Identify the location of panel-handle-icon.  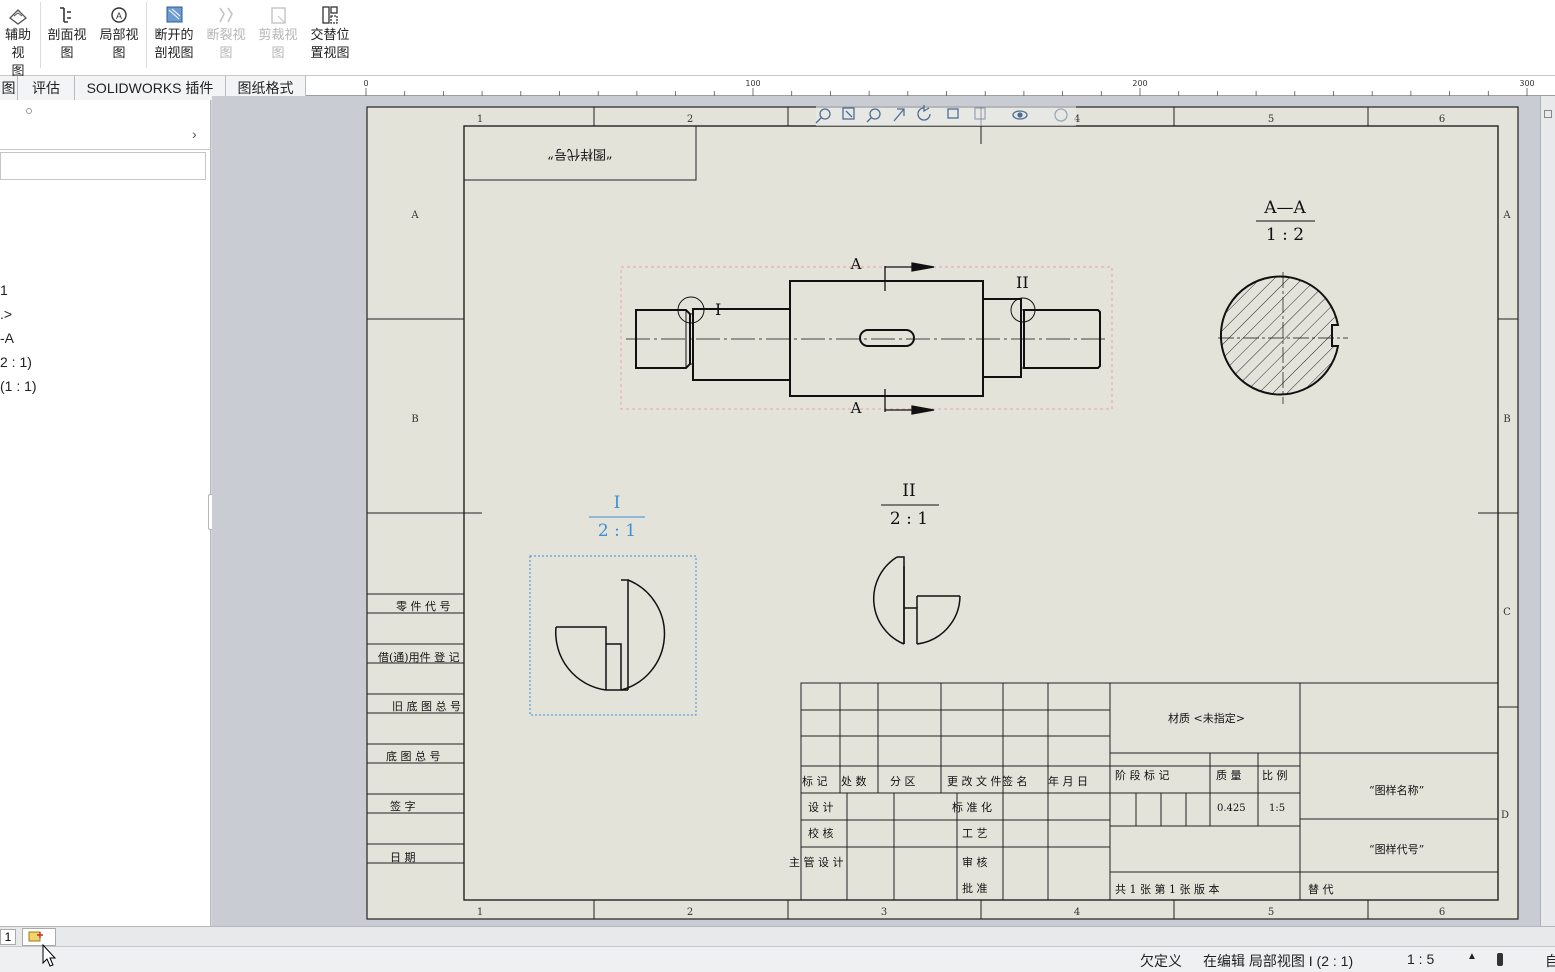
(29, 111).